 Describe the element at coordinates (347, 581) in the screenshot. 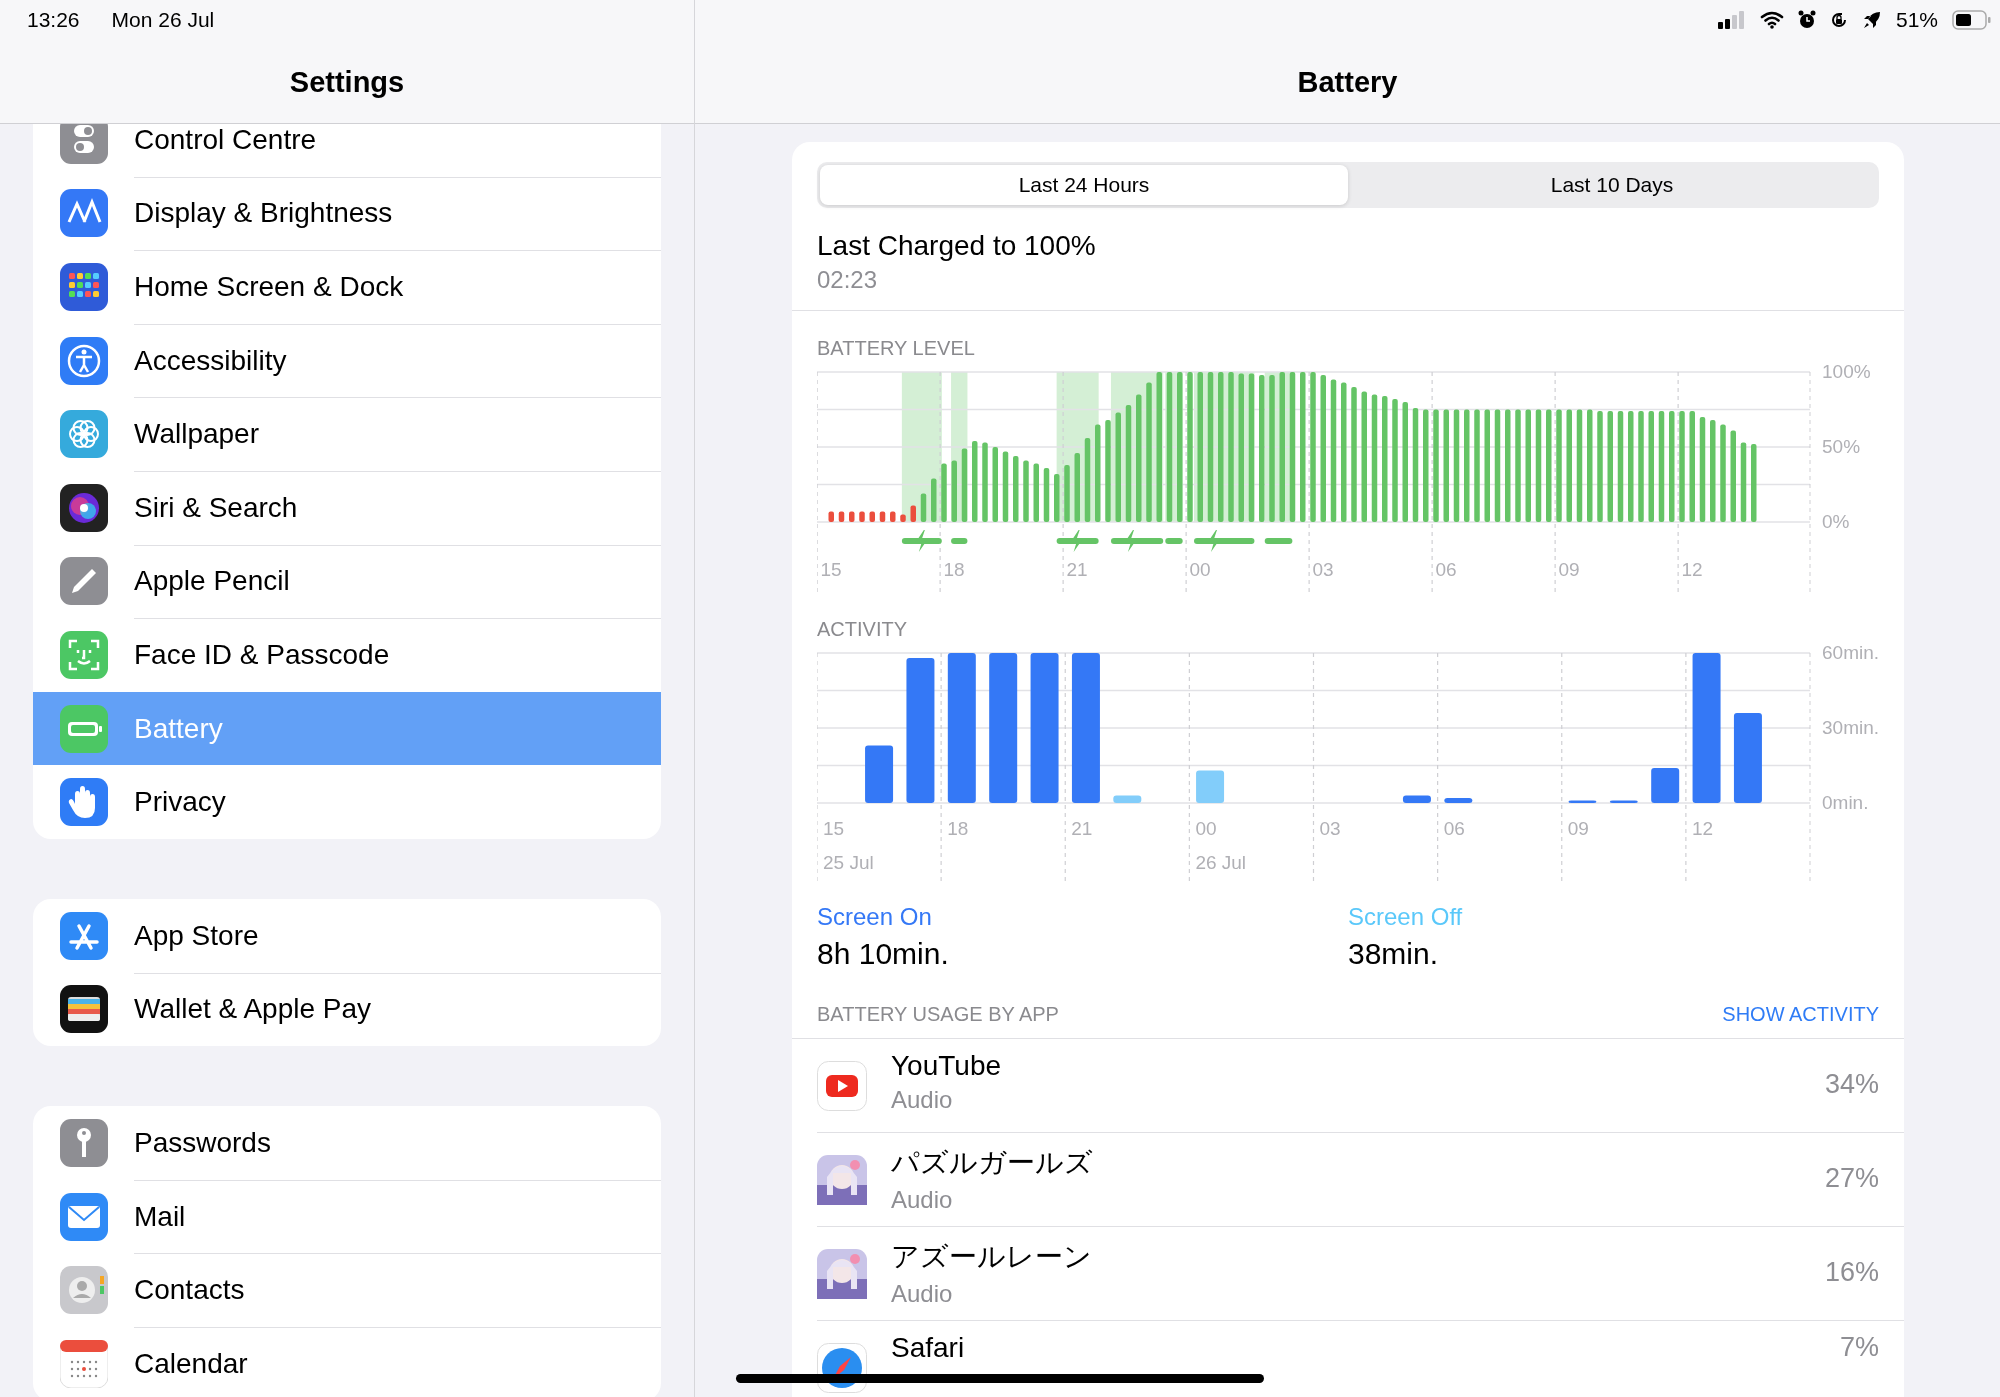

I see `settings-item: Apple Pencil` at that location.